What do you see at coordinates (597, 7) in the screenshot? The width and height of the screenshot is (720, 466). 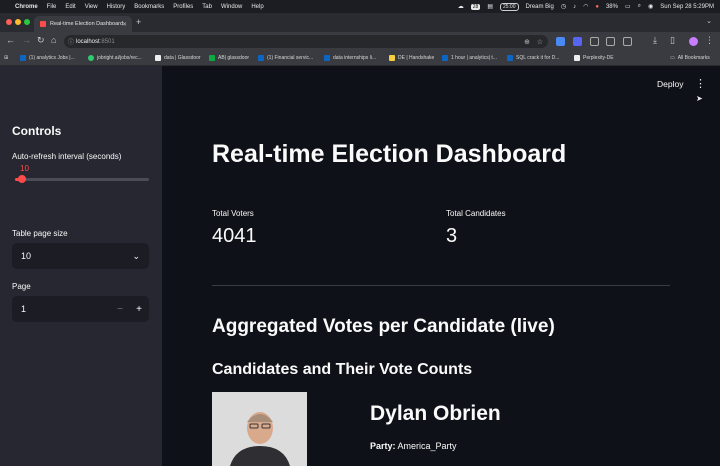 I see `record-icon: ●` at bounding box center [597, 7].